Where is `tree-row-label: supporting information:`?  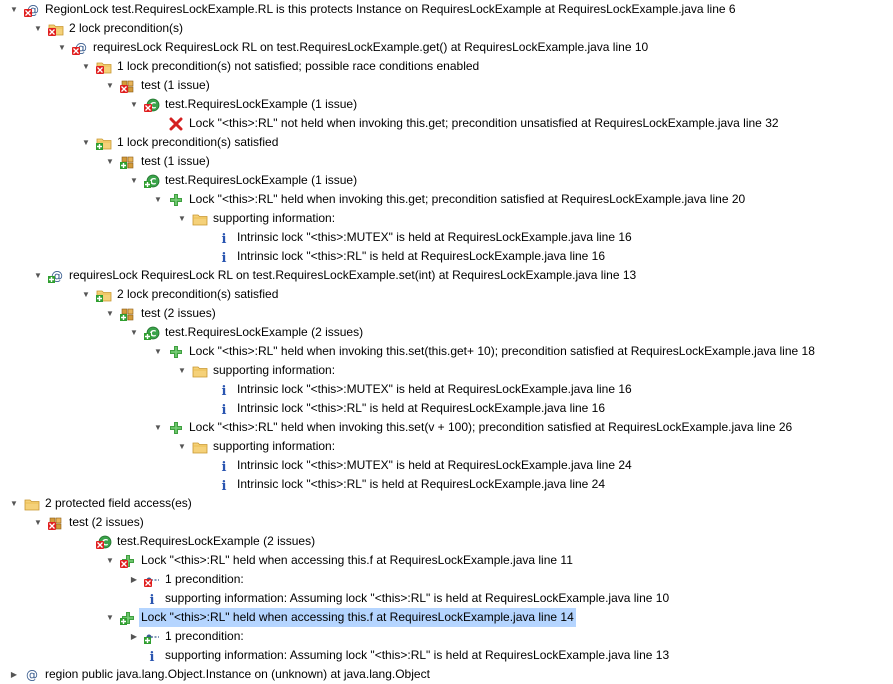 tree-row-label: supporting information: is located at coordinates (274, 446).